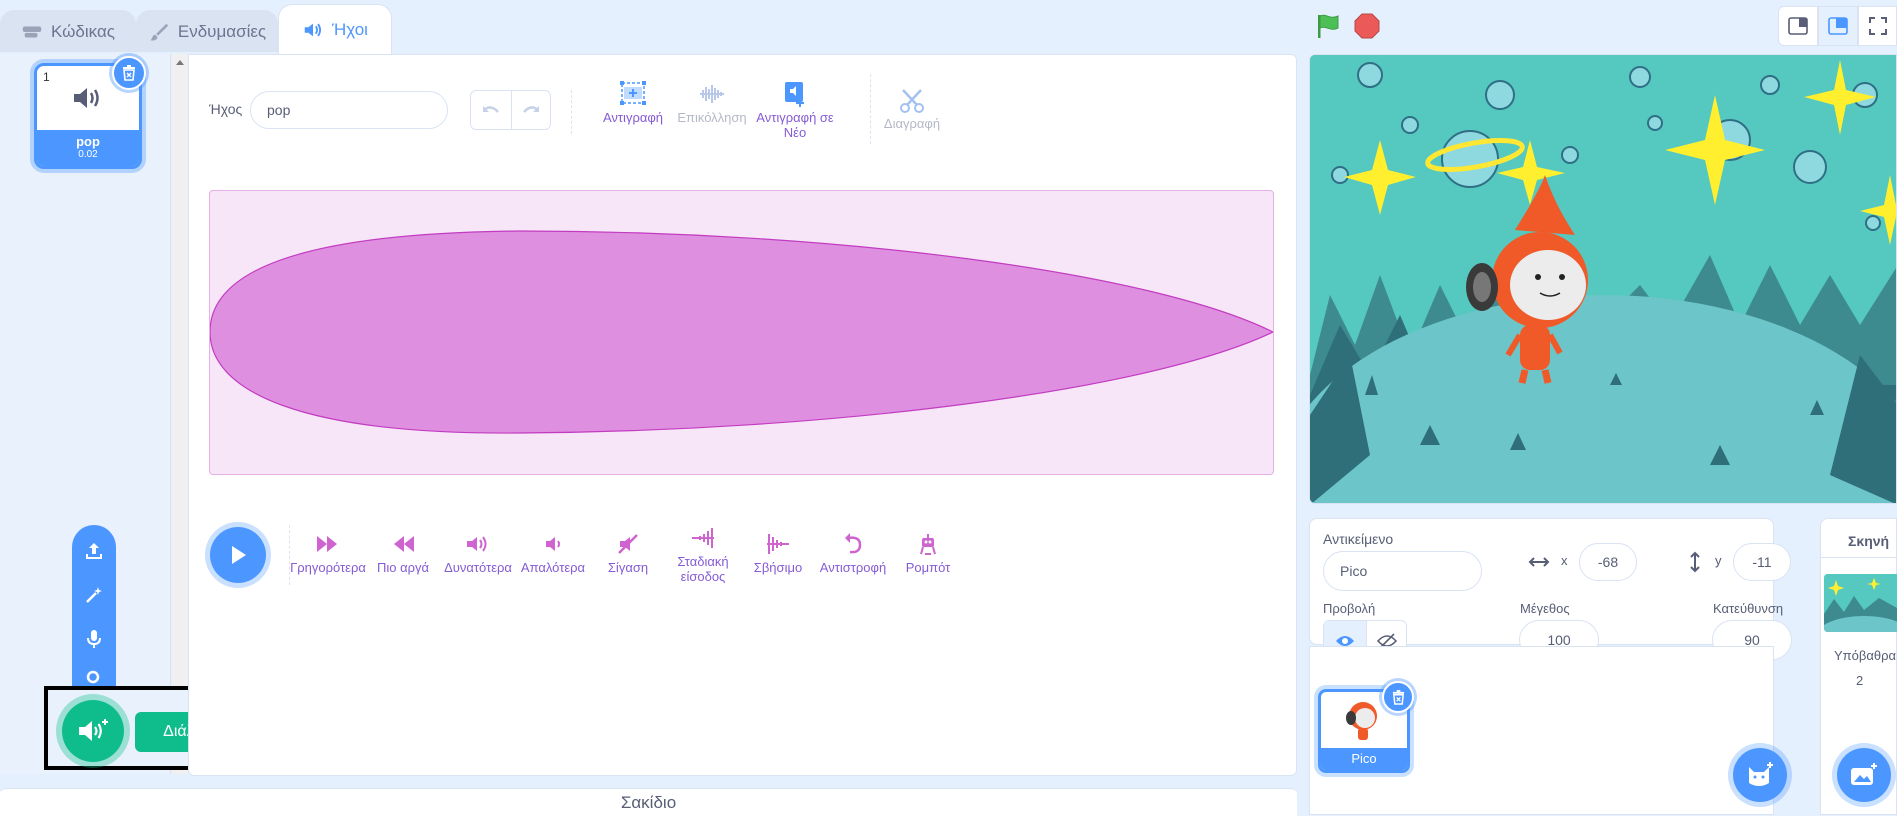 This screenshot has height=816, width=1897. Describe the element at coordinates (327, 544) in the screenshot. I see `faster-icon` at that location.